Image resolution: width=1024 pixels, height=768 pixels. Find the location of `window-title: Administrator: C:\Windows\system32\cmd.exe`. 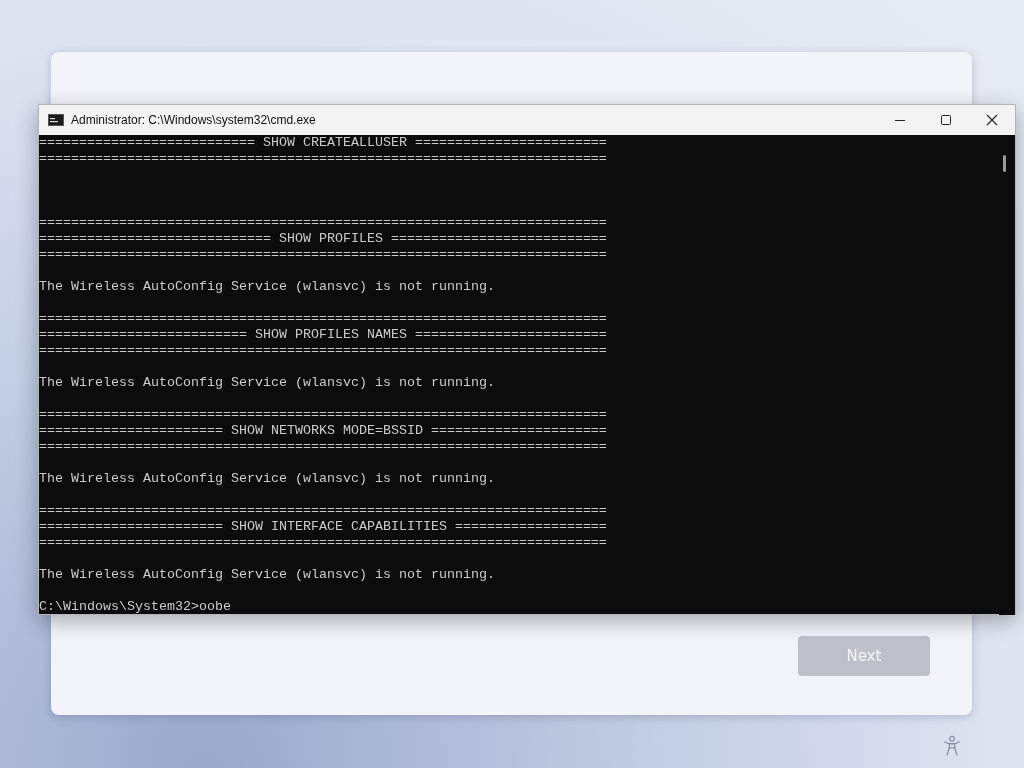

window-title: Administrator: C:\Windows\system32\cmd.exe is located at coordinates (194, 120).